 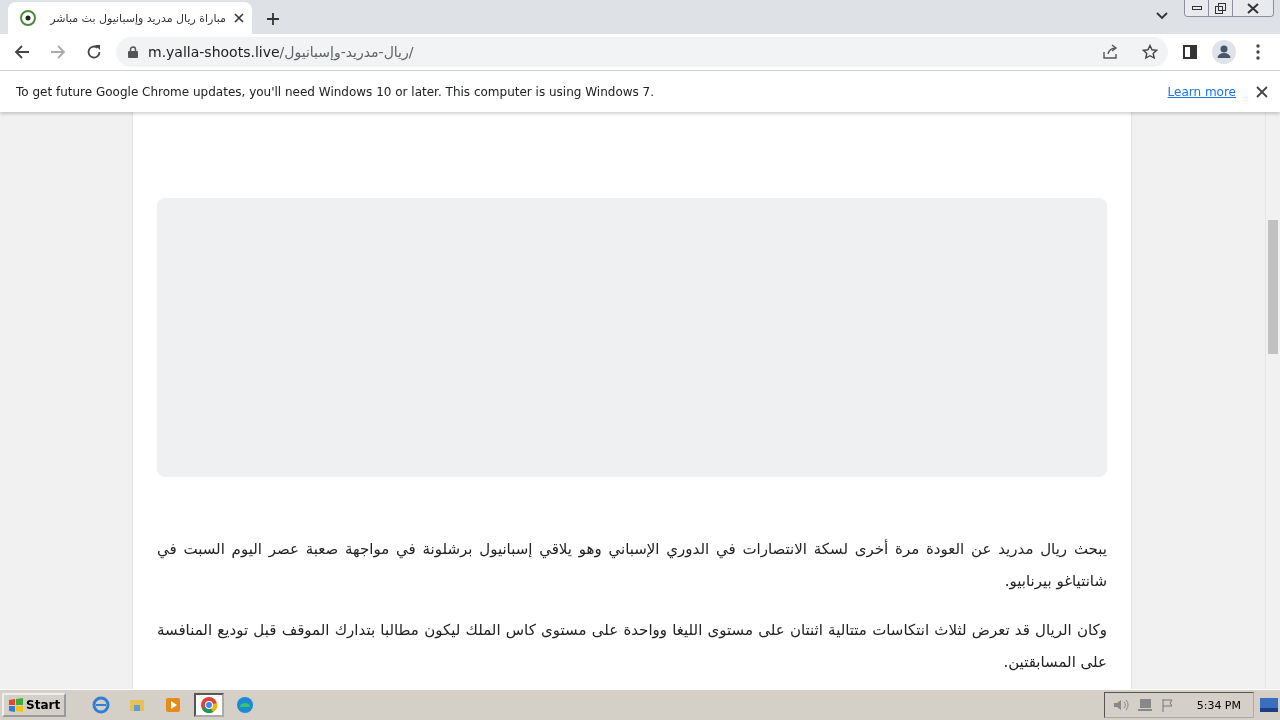 What do you see at coordinates (1197, 8) in the screenshot?
I see `minimize-icon` at bounding box center [1197, 8].